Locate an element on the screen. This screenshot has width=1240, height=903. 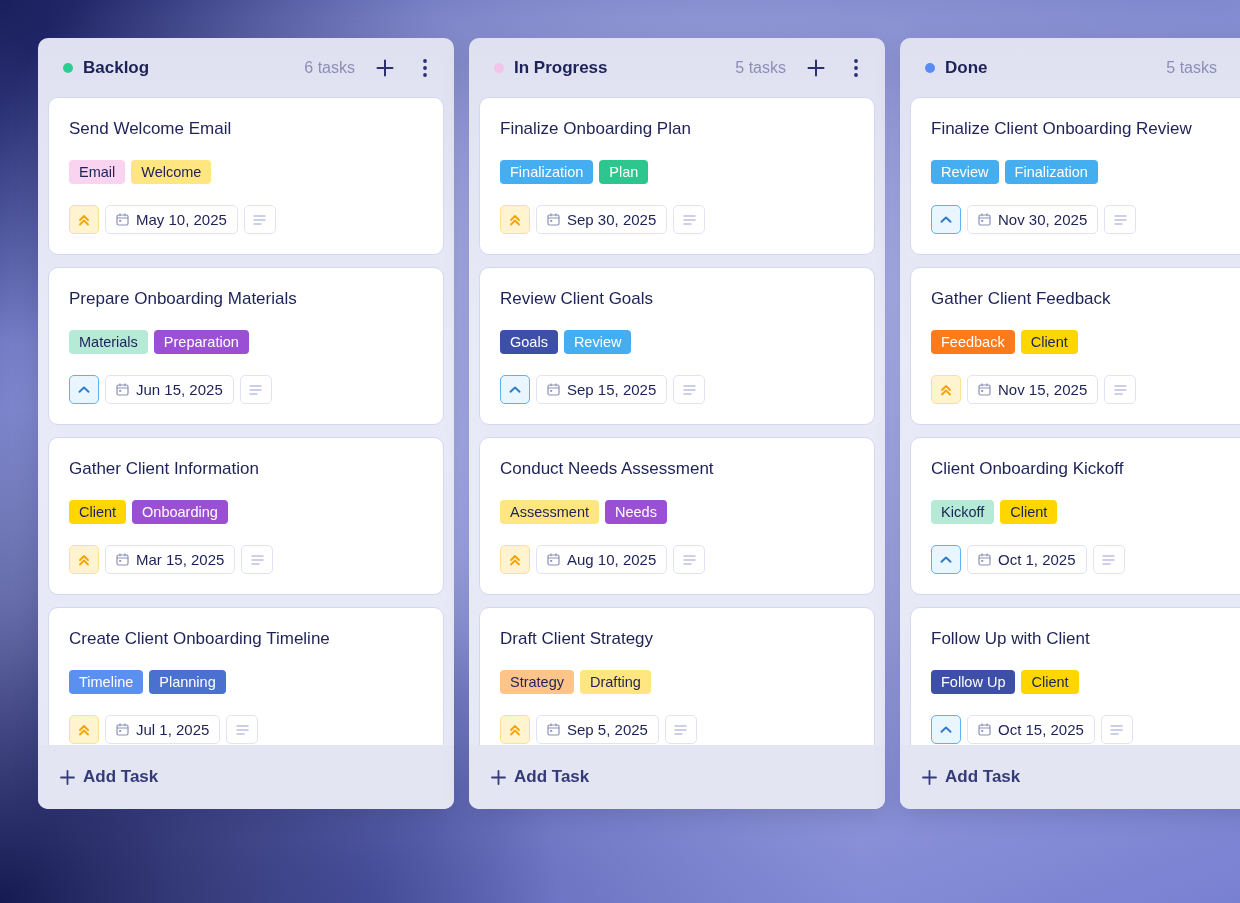
due-date-button: Sep 5, 2025 is located at coordinates (597, 729).